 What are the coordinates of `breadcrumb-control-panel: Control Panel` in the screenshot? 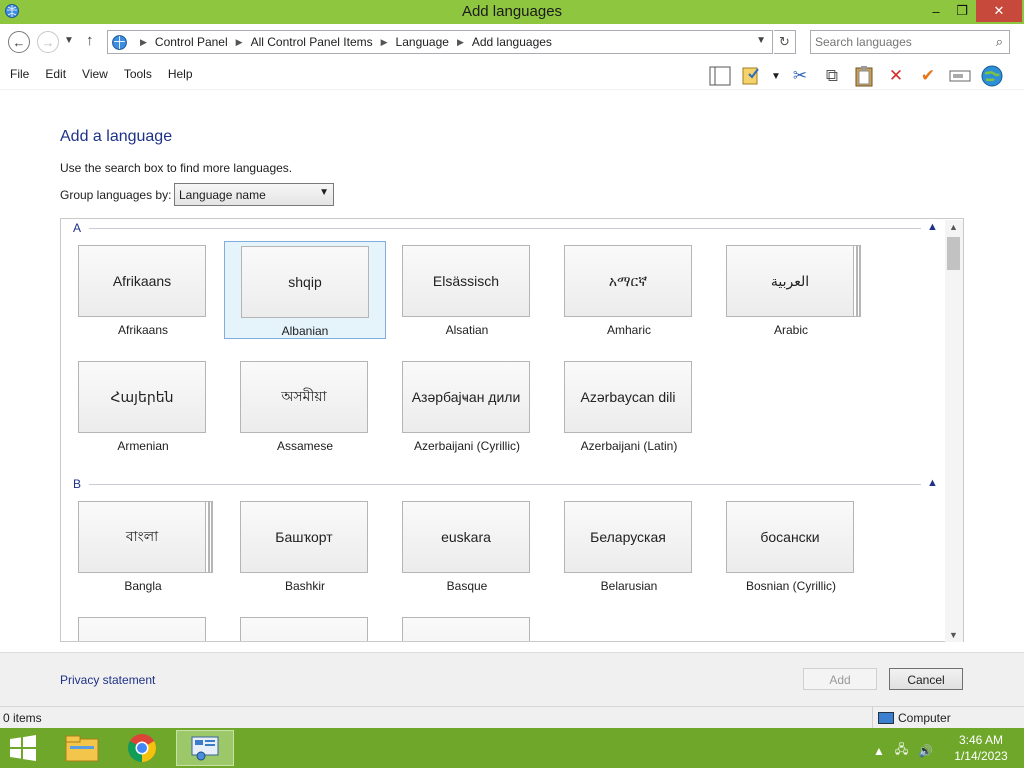 It's located at (191, 42).